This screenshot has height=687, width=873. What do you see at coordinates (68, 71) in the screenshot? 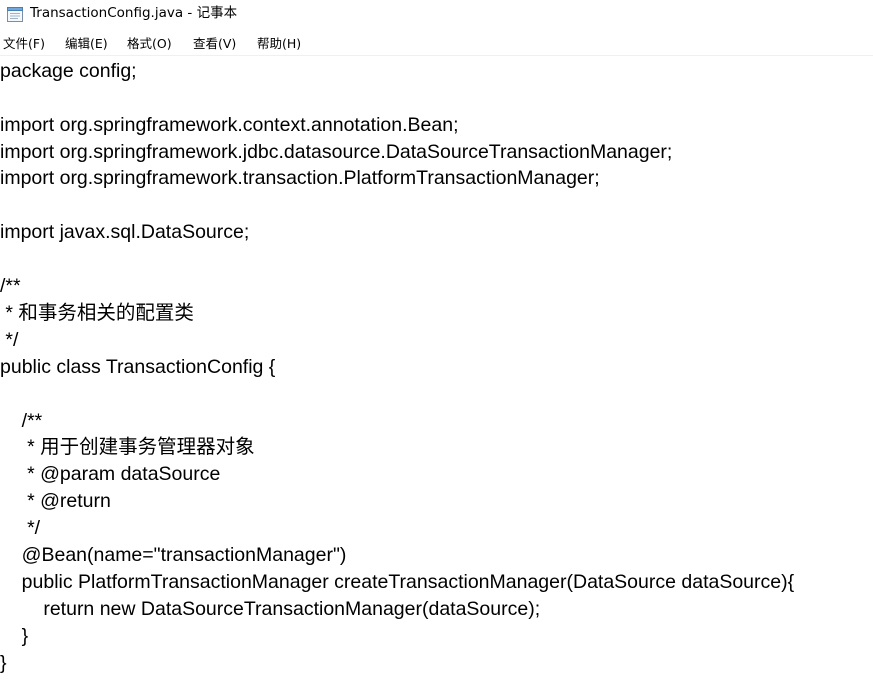
I see `code-line: package config;` at bounding box center [68, 71].